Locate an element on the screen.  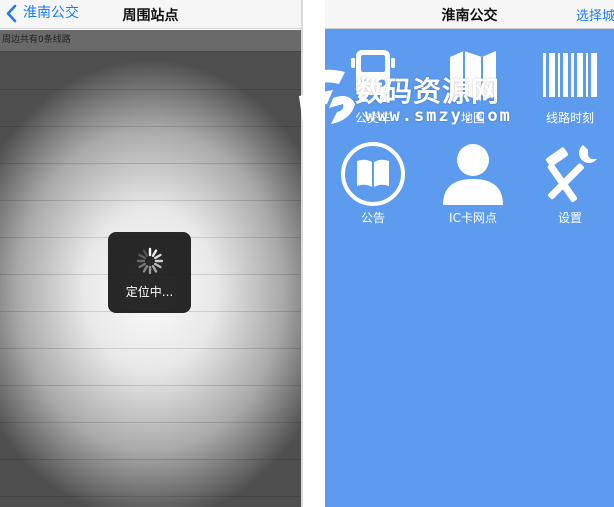
app-title: 淮南公交 is located at coordinates (469, 16).